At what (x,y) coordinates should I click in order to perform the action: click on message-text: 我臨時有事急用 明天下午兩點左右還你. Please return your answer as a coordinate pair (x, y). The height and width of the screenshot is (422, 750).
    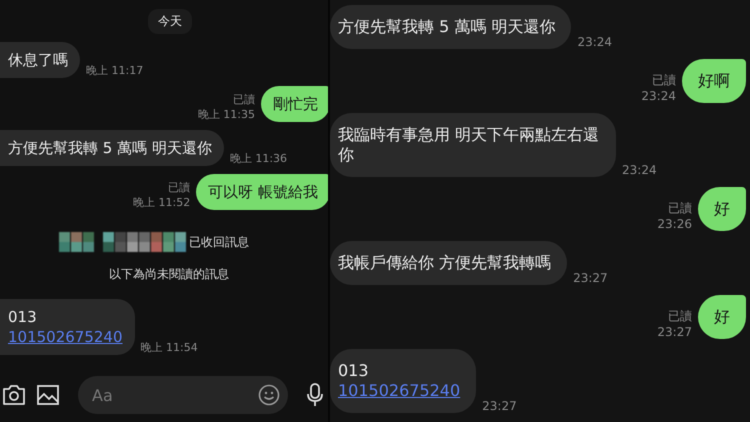
    Looking at the image, I should click on (469, 144).